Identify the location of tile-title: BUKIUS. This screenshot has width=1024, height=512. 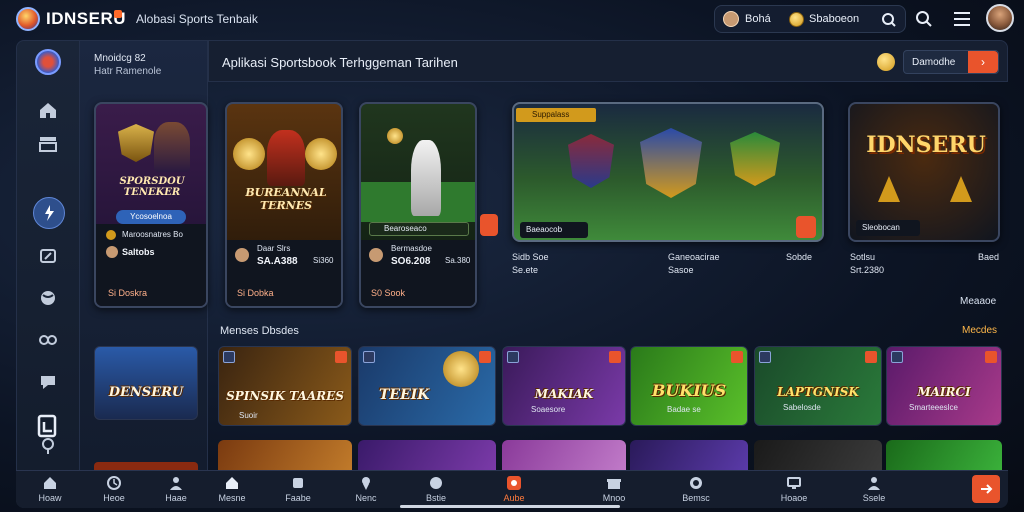
(689, 390).